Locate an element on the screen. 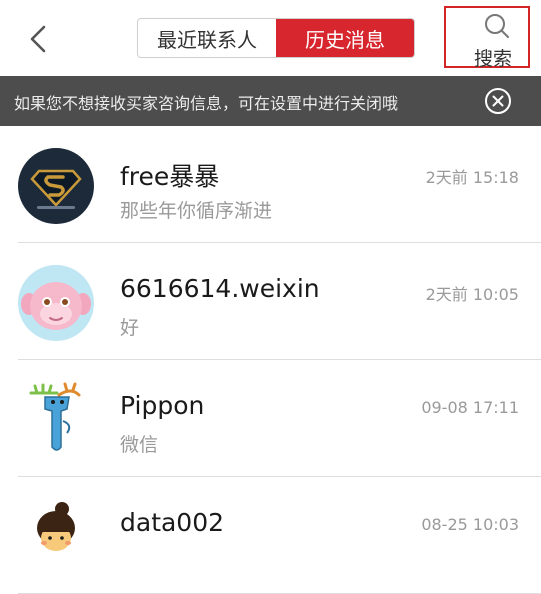 The image size is (541, 594). search-icon is located at coordinates (497, 26).